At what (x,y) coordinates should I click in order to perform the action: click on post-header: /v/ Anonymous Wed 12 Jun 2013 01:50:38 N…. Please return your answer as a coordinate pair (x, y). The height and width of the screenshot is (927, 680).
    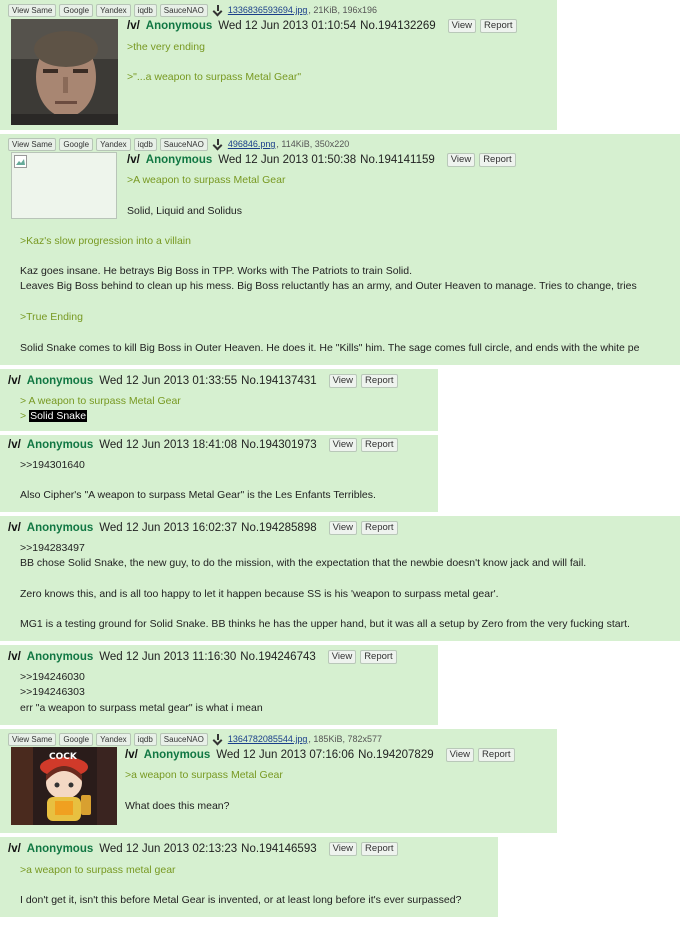
    Looking at the image, I should click on (321, 160).